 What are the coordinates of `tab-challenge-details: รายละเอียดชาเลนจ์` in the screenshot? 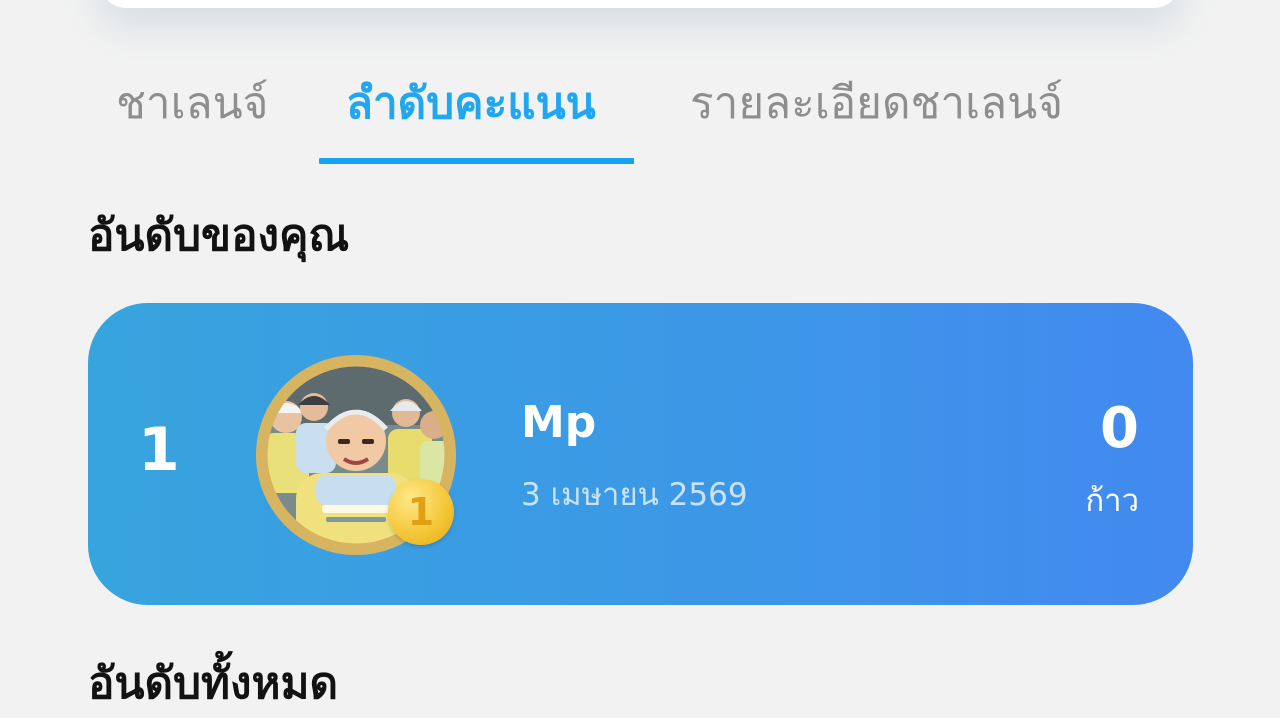 It's located at (876, 104).